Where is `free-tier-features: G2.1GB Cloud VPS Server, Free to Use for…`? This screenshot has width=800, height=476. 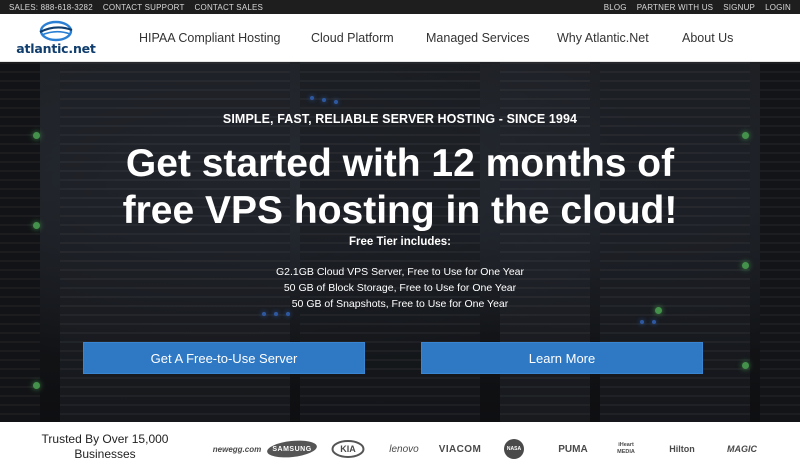
free-tier-features: G2.1GB Cloud VPS Server, Free to Use for… is located at coordinates (400, 288).